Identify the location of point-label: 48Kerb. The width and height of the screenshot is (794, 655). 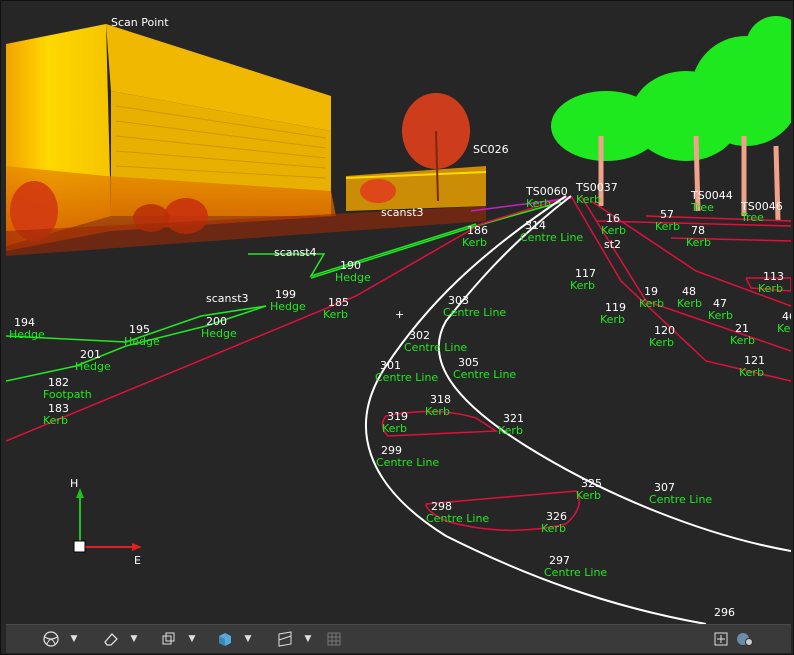
(689, 297).